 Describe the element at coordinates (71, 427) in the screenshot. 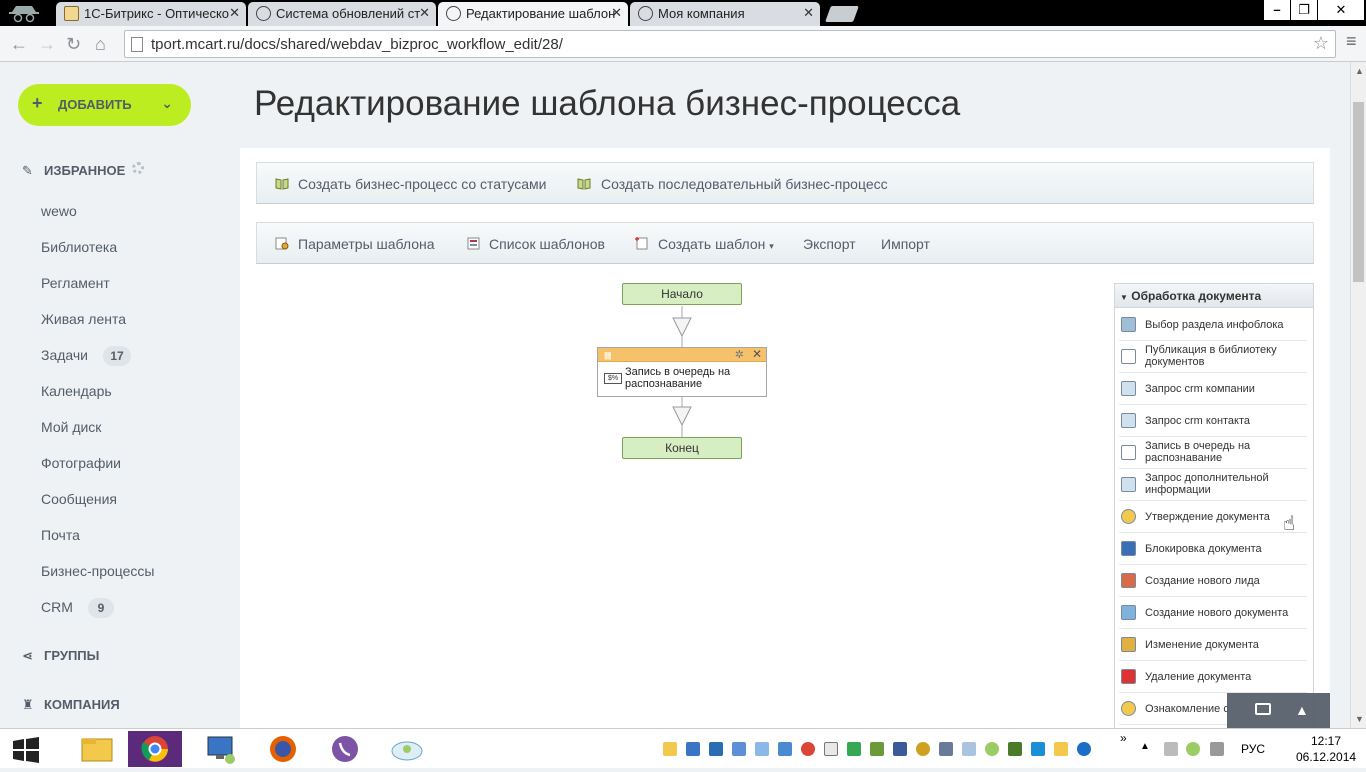

I see `sidebar-item-my-disk: Мой диск` at that location.